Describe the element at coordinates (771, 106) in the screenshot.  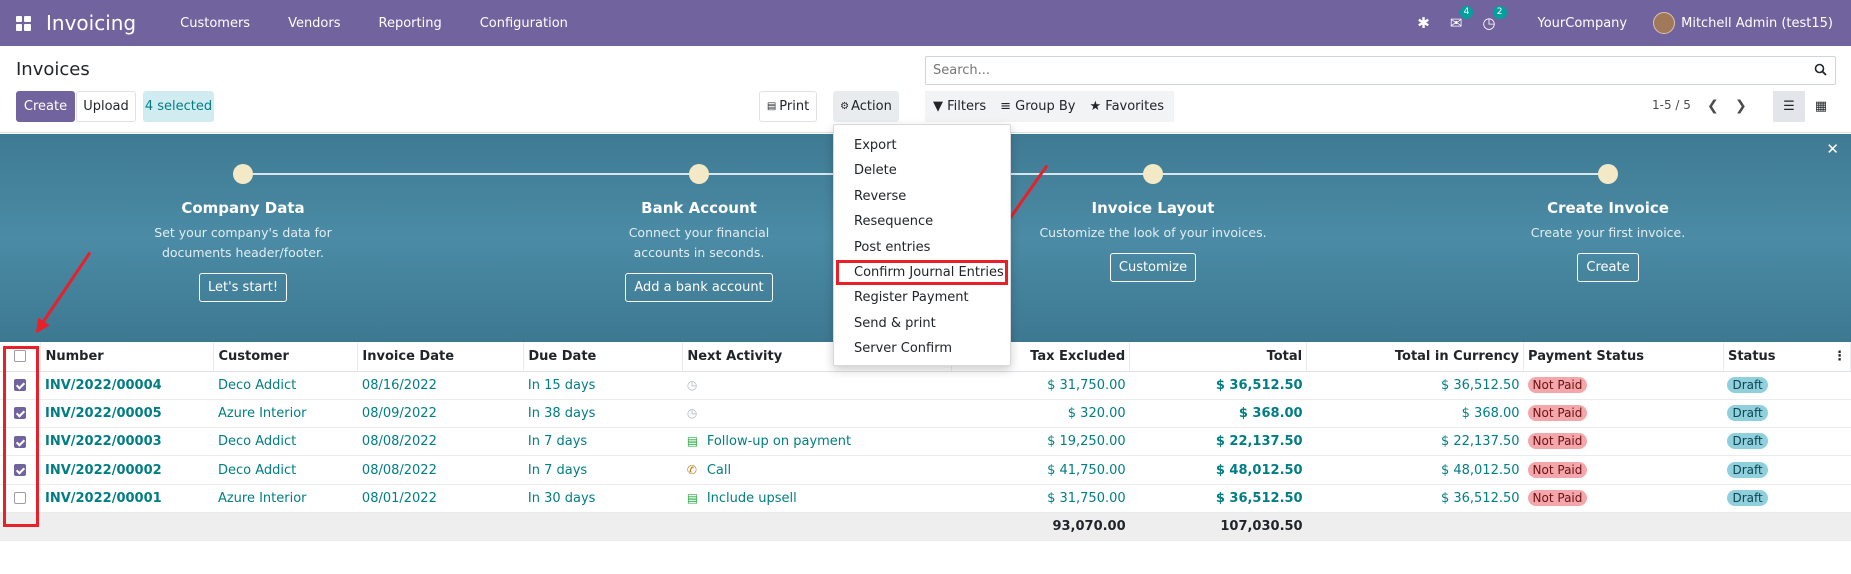
I see `print-icon: ▤` at that location.